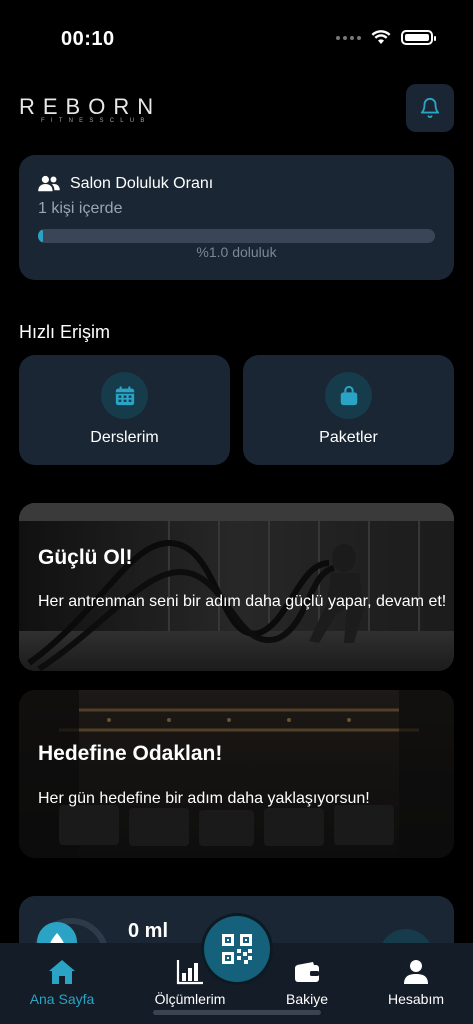 This screenshot has height=1024, width=473. I want to click on quick-access-packages: Paketler, so click(348, 410).